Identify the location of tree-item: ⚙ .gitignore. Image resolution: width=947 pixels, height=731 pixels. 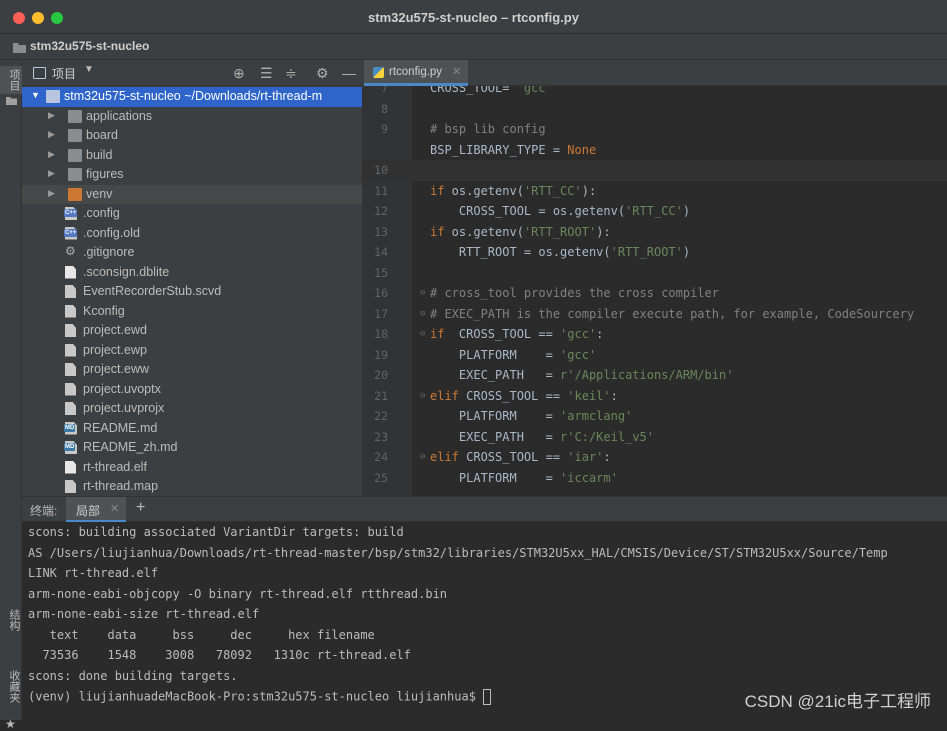
(192, 253).